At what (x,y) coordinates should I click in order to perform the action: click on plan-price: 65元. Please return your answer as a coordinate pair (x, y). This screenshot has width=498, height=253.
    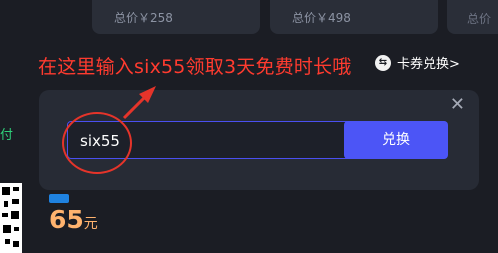
    Looking at the image, I should click on (73, 219).